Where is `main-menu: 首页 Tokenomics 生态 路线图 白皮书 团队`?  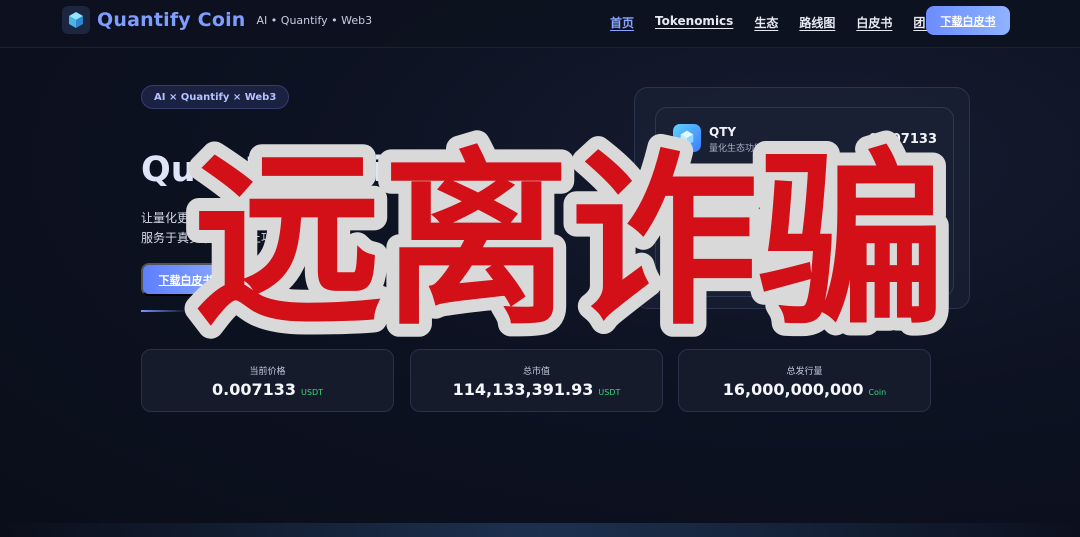 main-menu: 首页 Tokenomics 生态 路线图 白皮书 团队 is located at coordinates (784, 22).